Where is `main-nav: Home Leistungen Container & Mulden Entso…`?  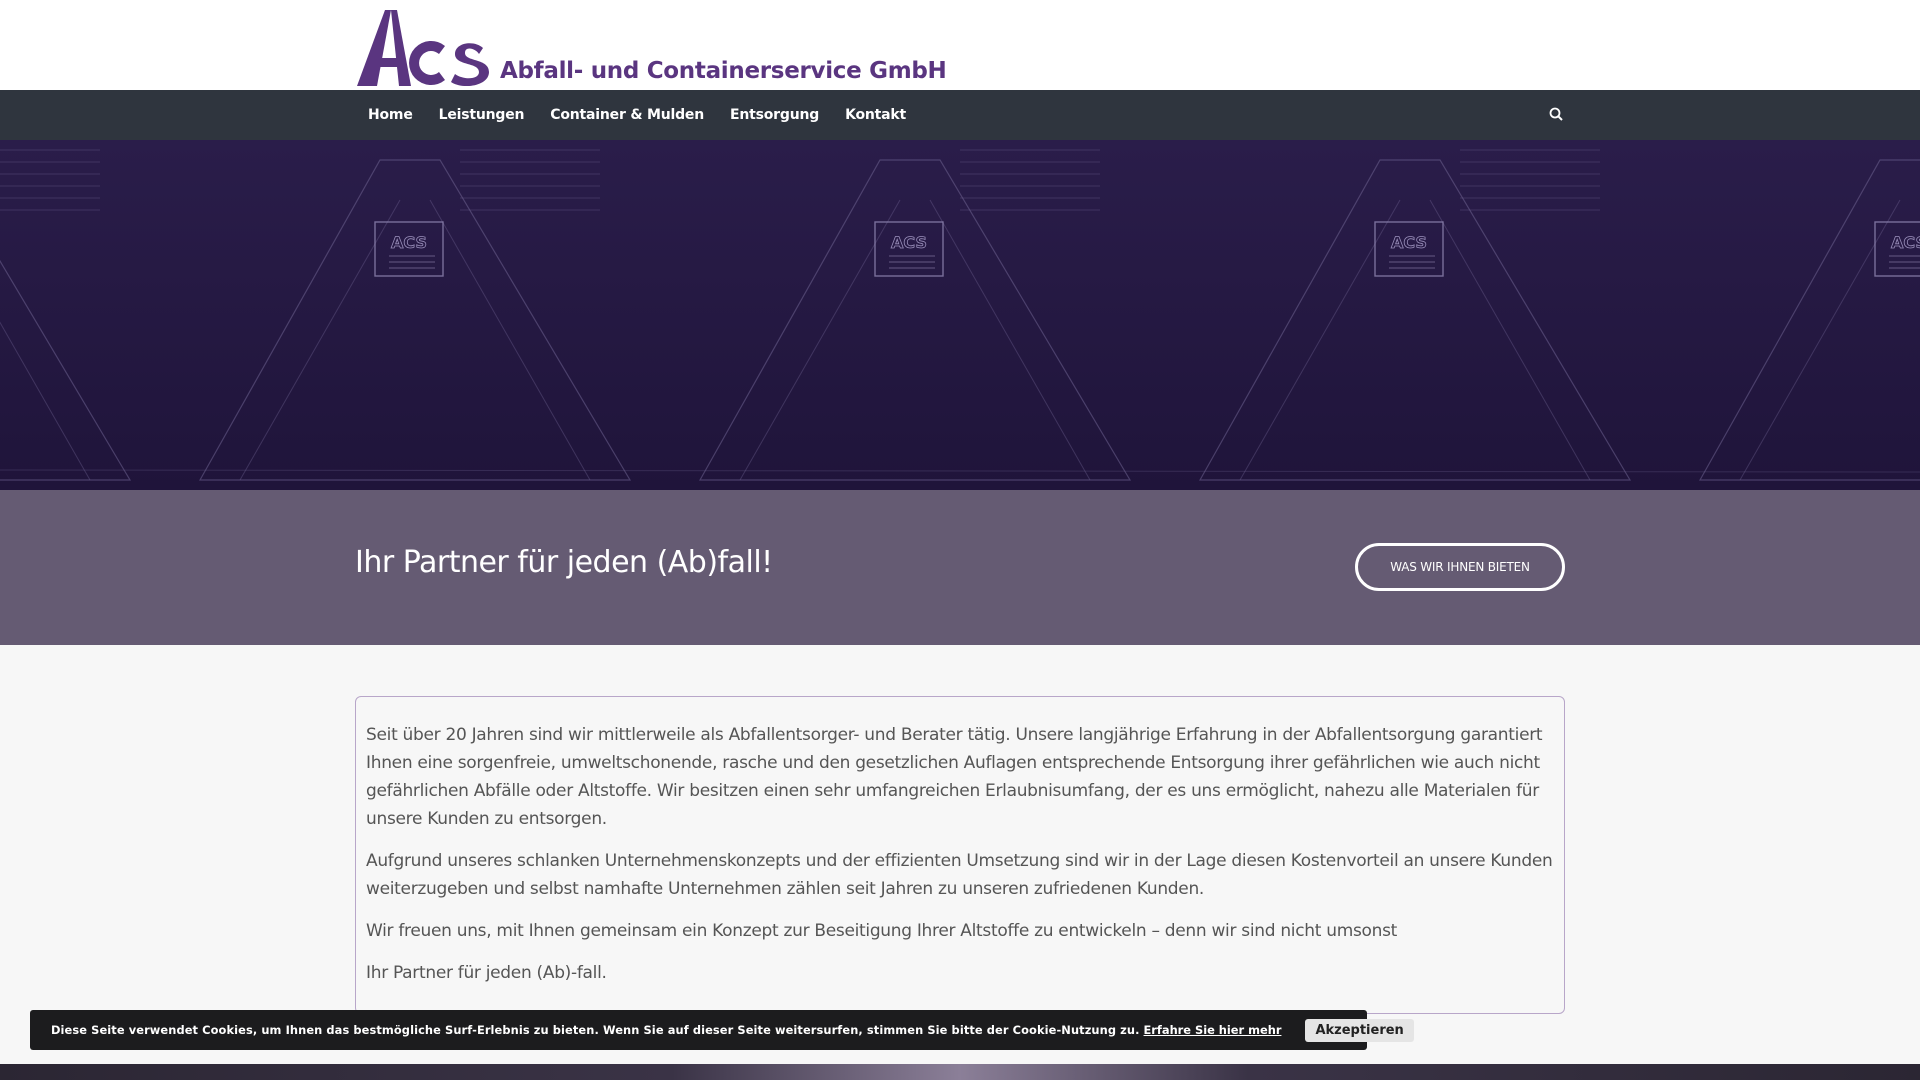
main-nav: Home Leistungen Container & Mulden Entso… is located at coordinates (960, 115).